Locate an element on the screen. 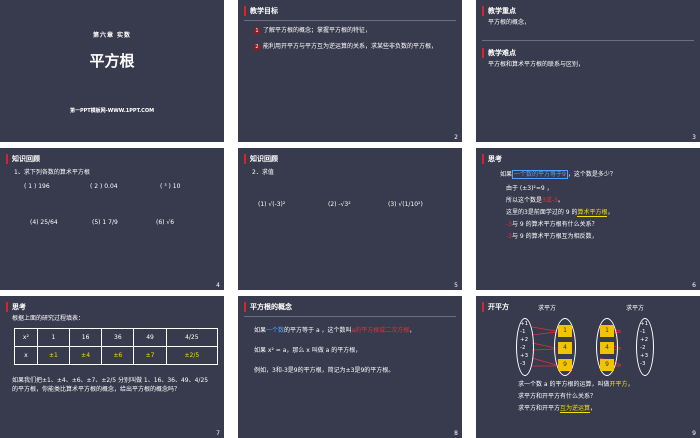 The width and height of the screenshot is (700, 438). numbers-list-2: +1 -1 +2 -2 +3 -3 is located at coordinates (644, 344).